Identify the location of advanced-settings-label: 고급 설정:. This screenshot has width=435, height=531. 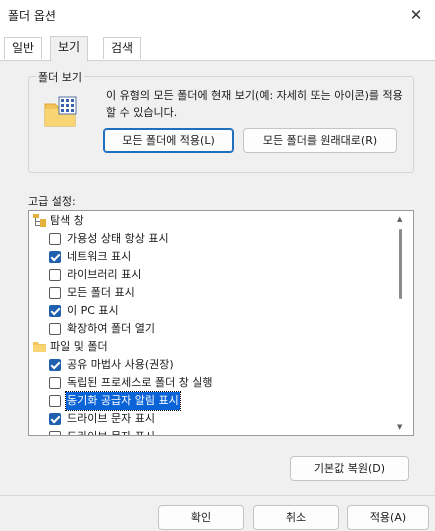
(52, 201).